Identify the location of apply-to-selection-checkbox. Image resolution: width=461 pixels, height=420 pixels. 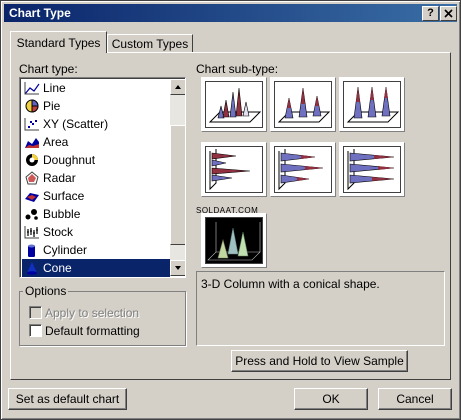
(35, 312).